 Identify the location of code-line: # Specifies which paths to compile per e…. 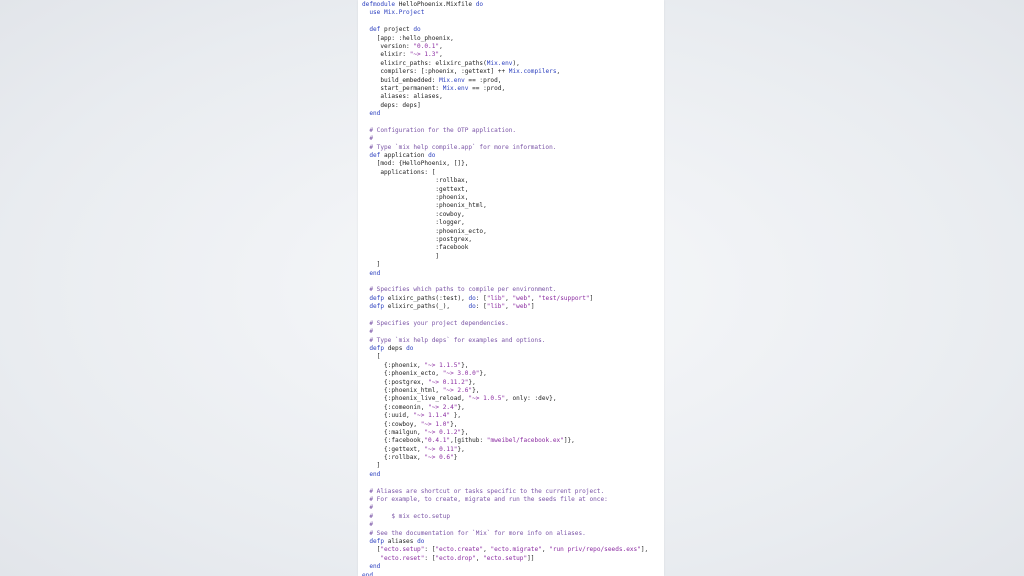
(459, 290).